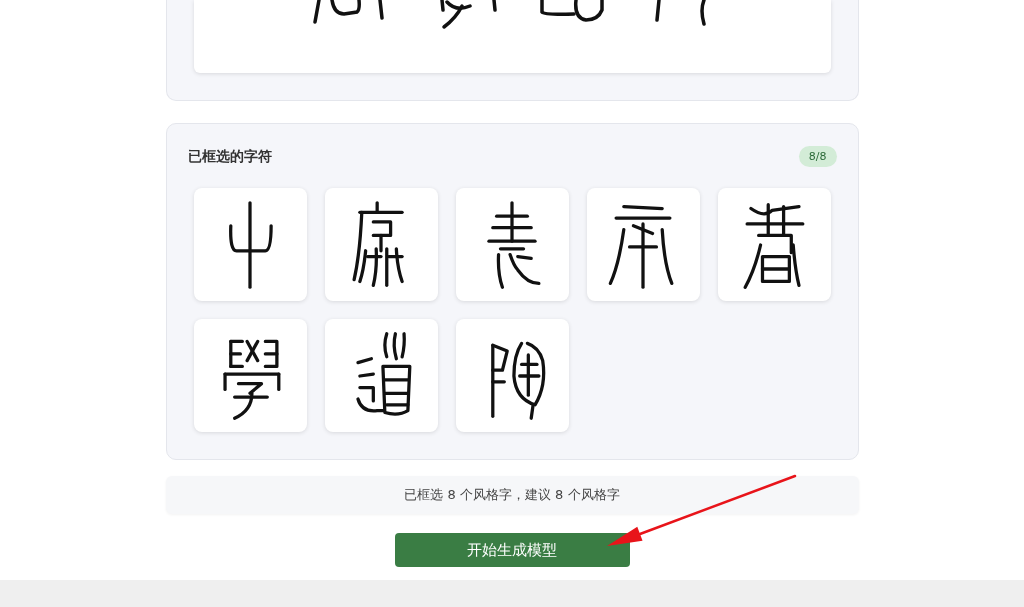  I want to click on panel-title: 已框选的字符, so click(229, 156).